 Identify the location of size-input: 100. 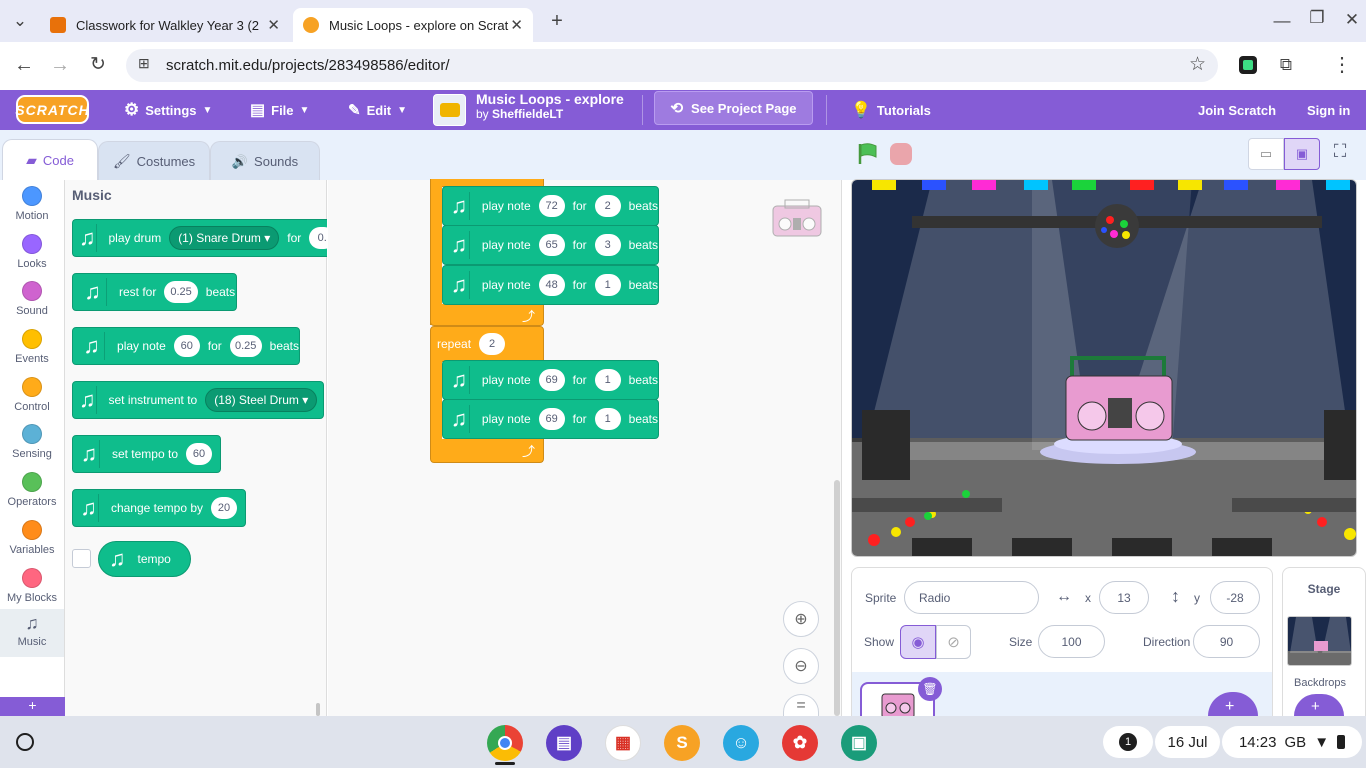
(1071, 641).